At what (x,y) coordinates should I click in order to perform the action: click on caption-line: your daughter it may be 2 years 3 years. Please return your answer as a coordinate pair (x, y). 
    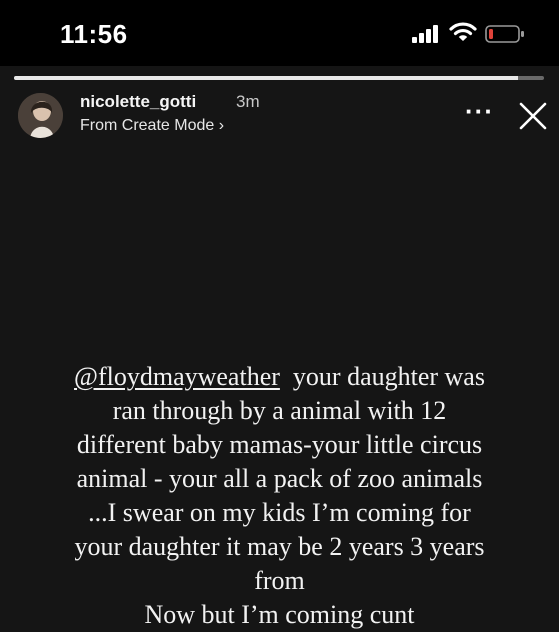
    Looking at the image, I should click on (279, 546).